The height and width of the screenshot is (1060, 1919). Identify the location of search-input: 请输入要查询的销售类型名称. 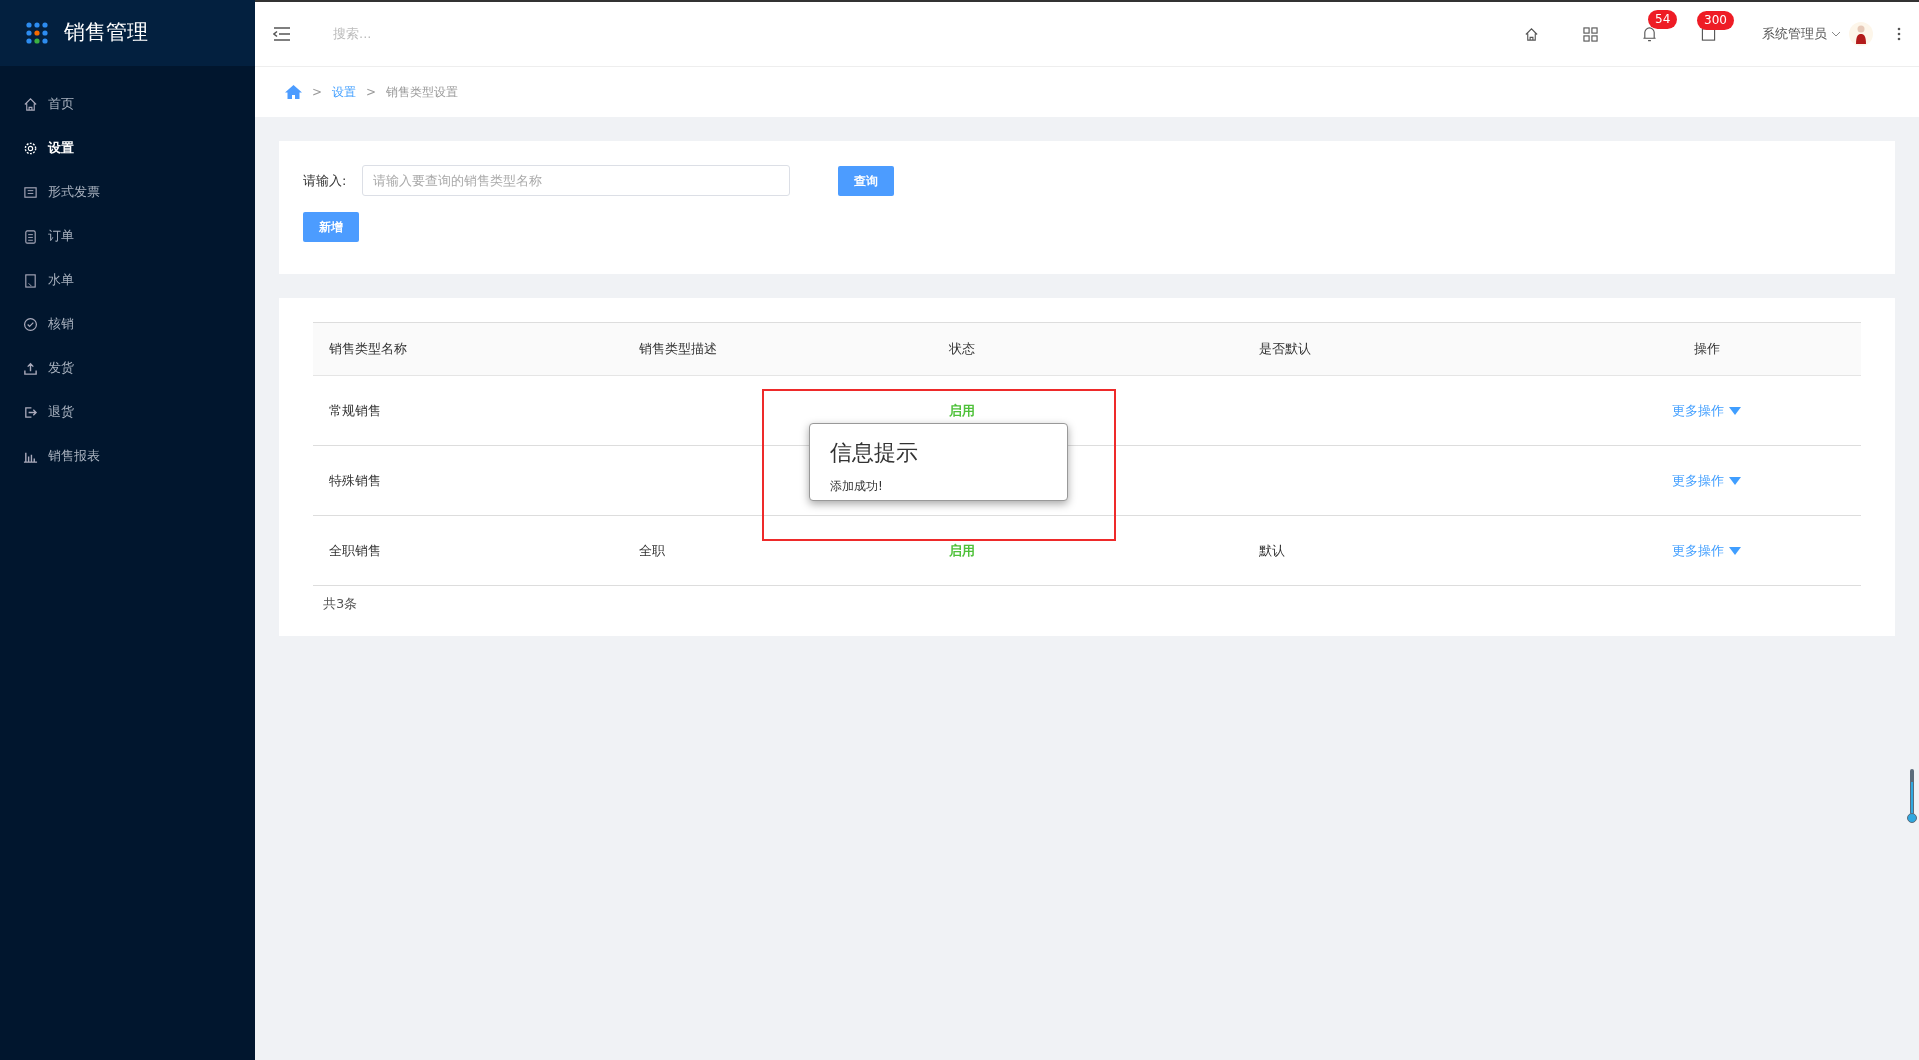
(576, 180).